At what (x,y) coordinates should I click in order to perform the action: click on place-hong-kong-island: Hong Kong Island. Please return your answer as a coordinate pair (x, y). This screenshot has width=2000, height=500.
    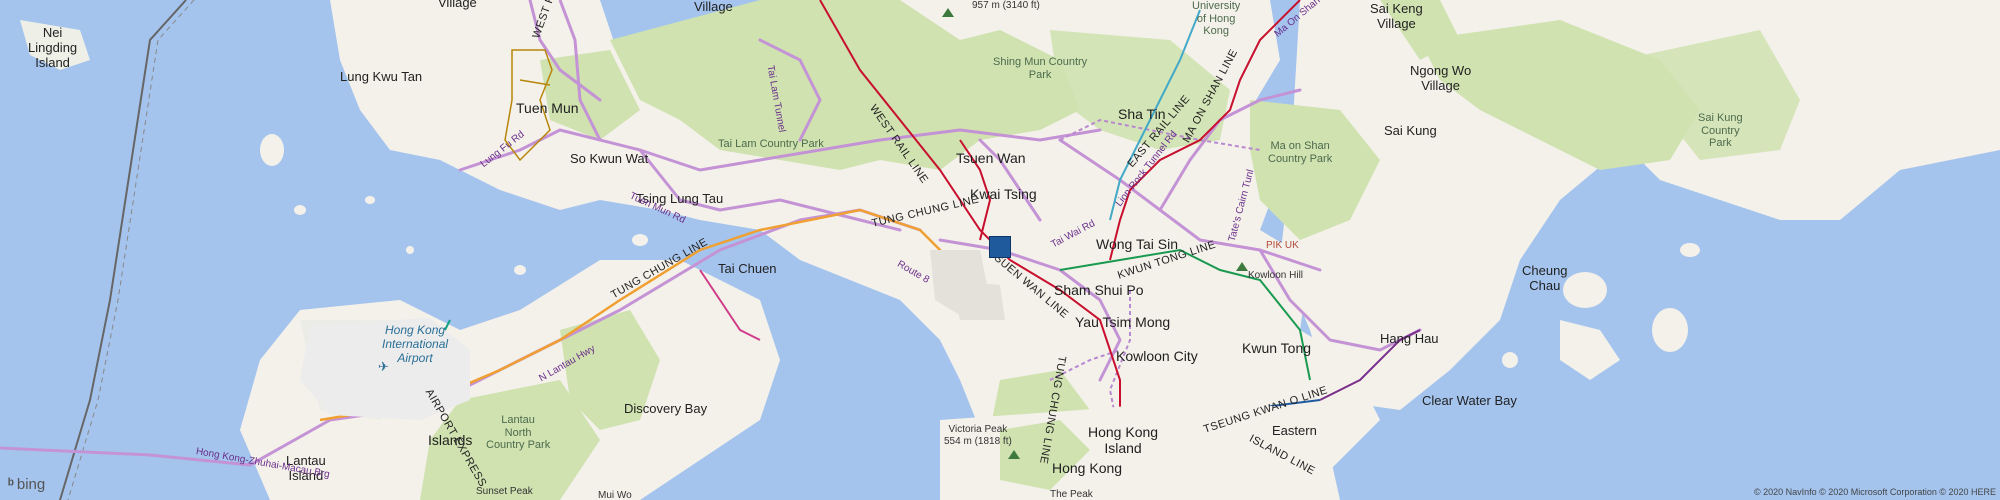
    Looking at the image, I should click on (1123, 440).